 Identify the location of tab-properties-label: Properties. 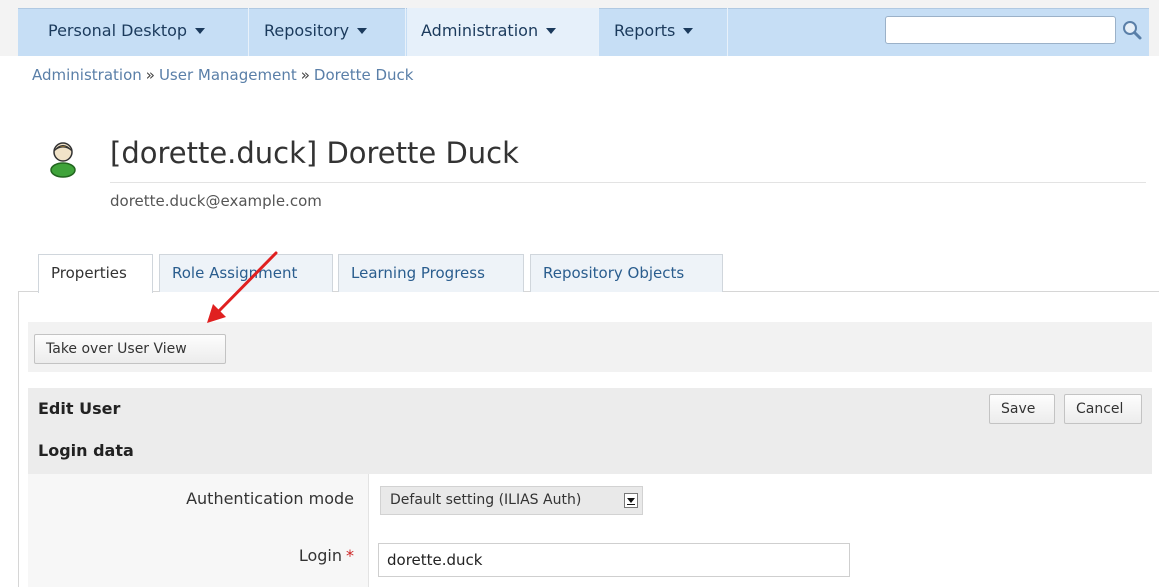
(89, 273).